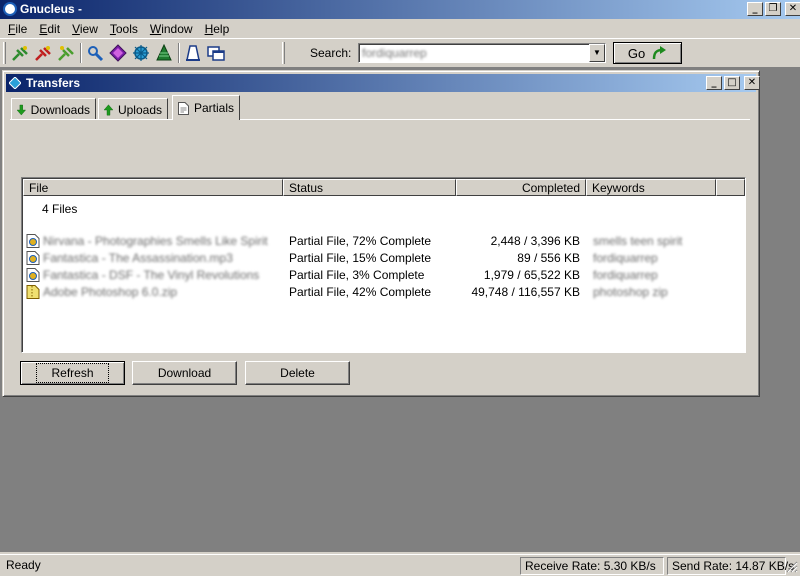  I want to click on tab-uploads-label: Uploads, so click(139, 109).